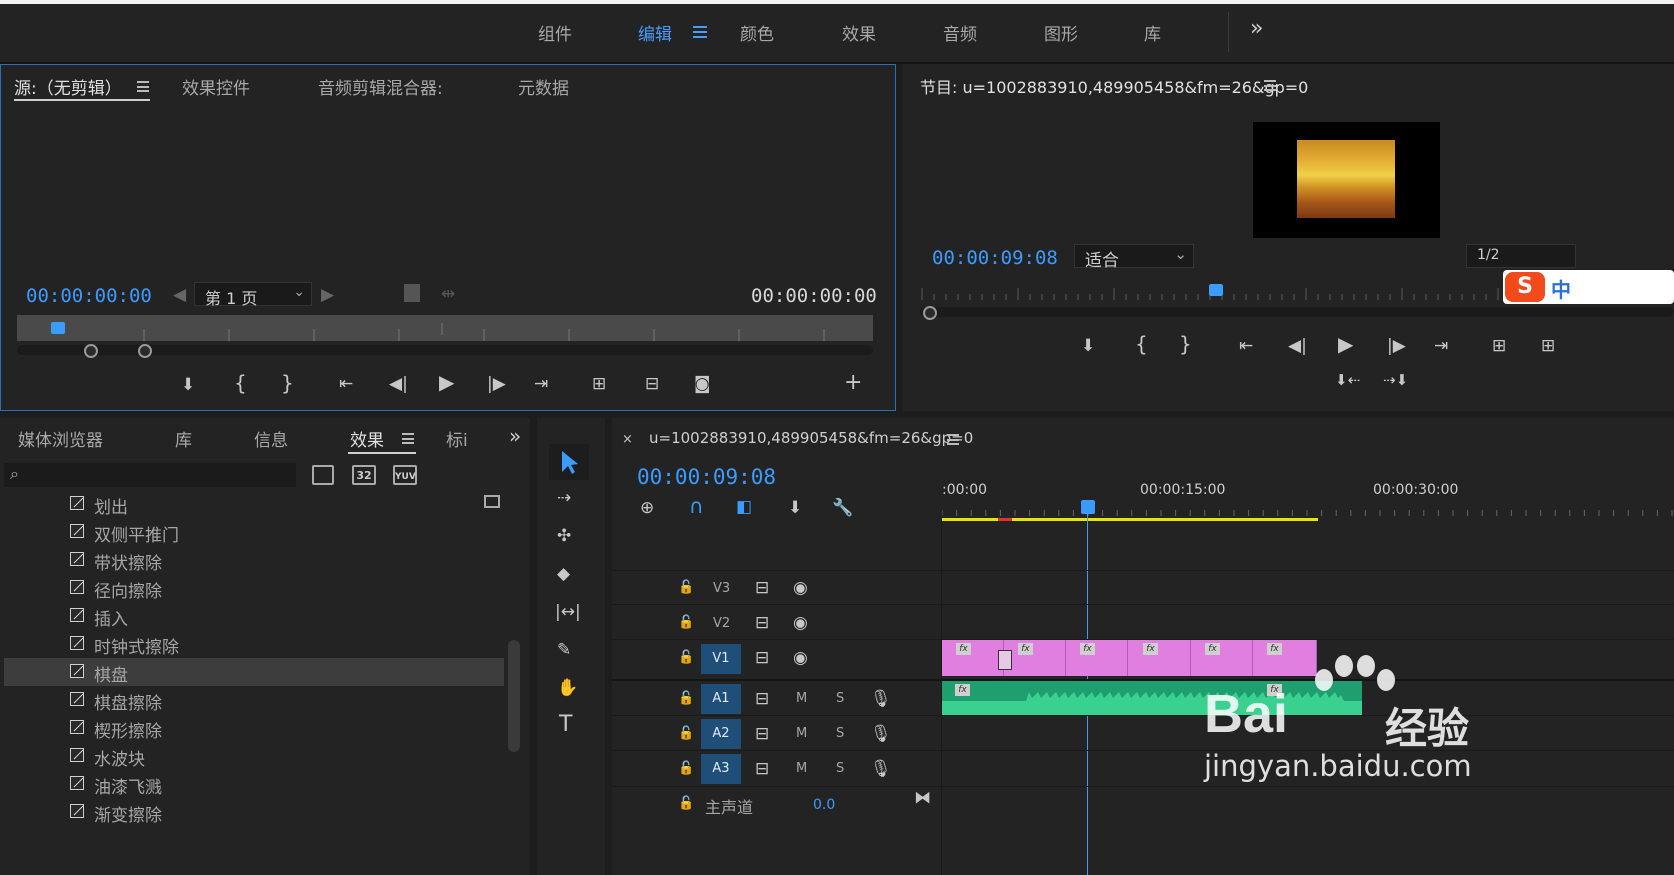 The width and height of the screenshot is (1674, 875). Describe the element at coordinates (922, 798) in the screenshot. I see `go-to-edit-point-icon: ⧓` at that location.